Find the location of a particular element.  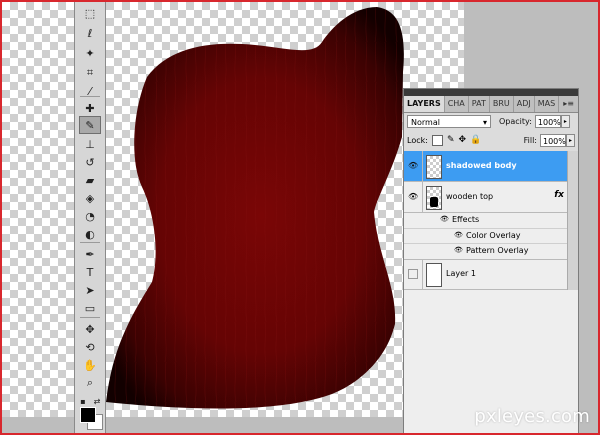

tab-masks: MAS is located at coordinates (547, 104).